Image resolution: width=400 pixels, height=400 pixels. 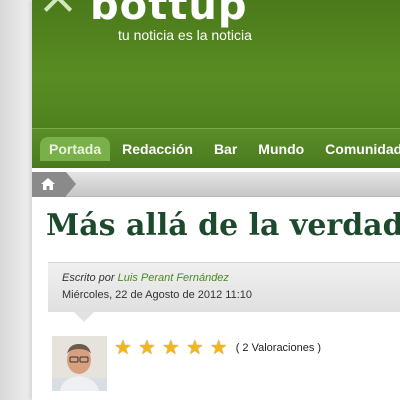 What do you see at coordinates (281, 149) in the screenshot?
I see `nav-item-mundo: Mundo` at bounding box center [281, 149].